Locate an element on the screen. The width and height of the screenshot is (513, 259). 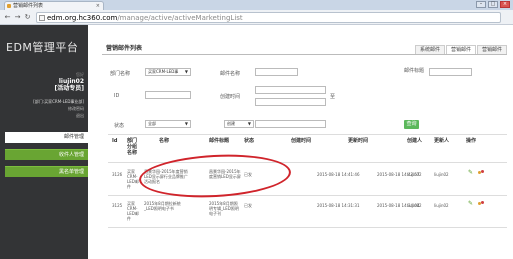
tab-close-icon: × is located at coordinates (98, 6).